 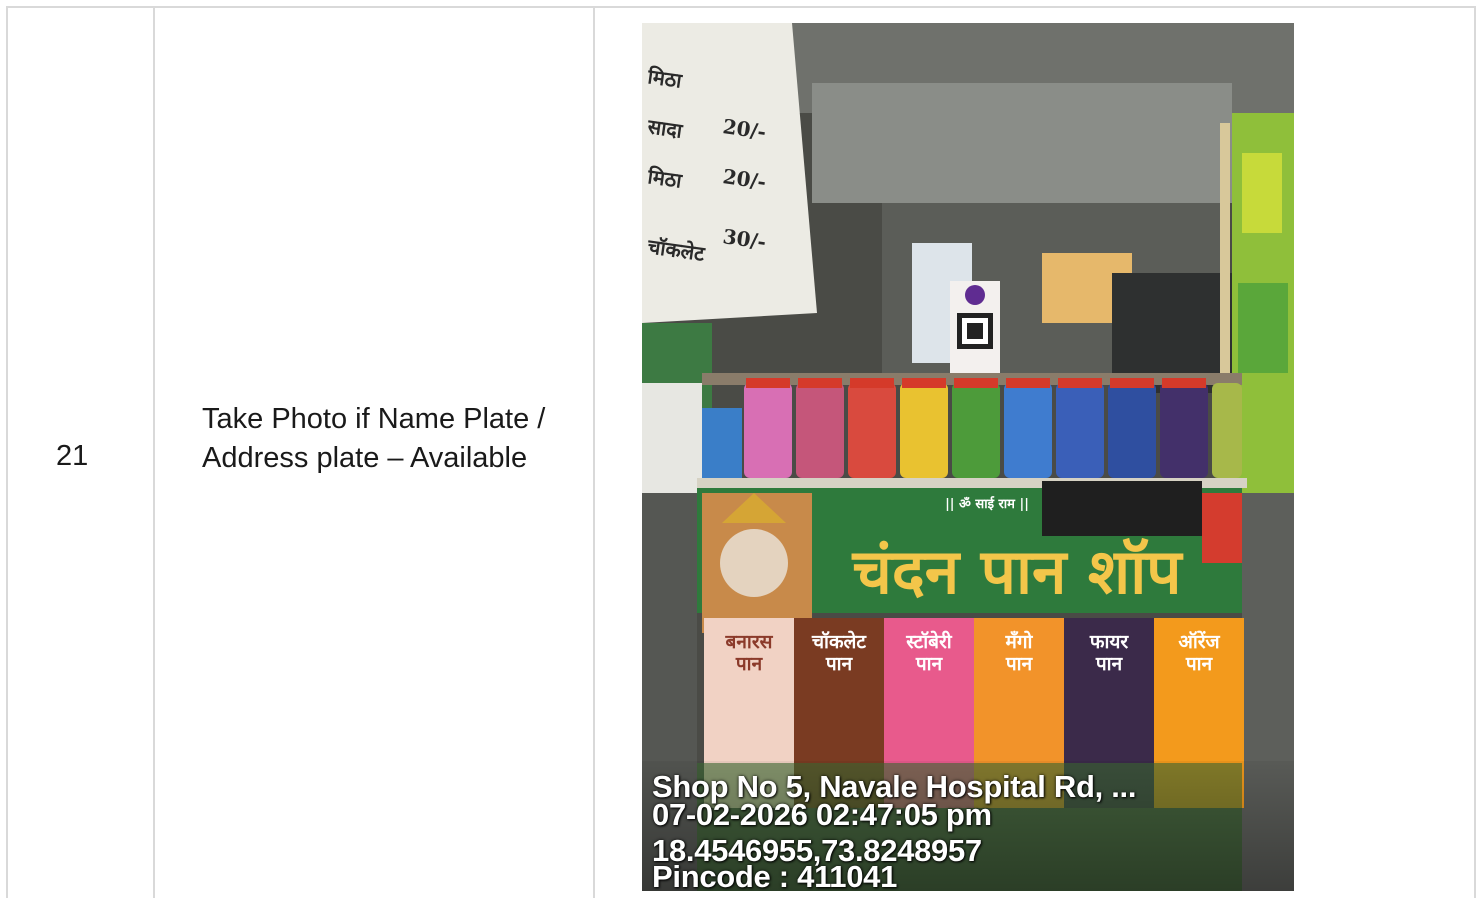 I want to click on flavor-label: ऑरेंज, so click(x=1199, y=641).